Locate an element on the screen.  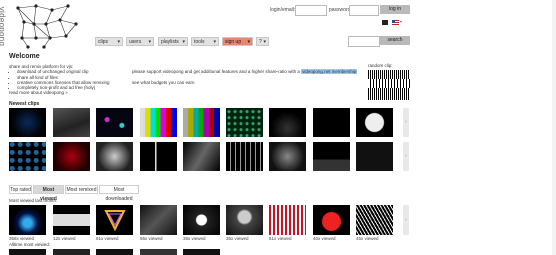
nav-users: users is located at coordinates (140, 42).